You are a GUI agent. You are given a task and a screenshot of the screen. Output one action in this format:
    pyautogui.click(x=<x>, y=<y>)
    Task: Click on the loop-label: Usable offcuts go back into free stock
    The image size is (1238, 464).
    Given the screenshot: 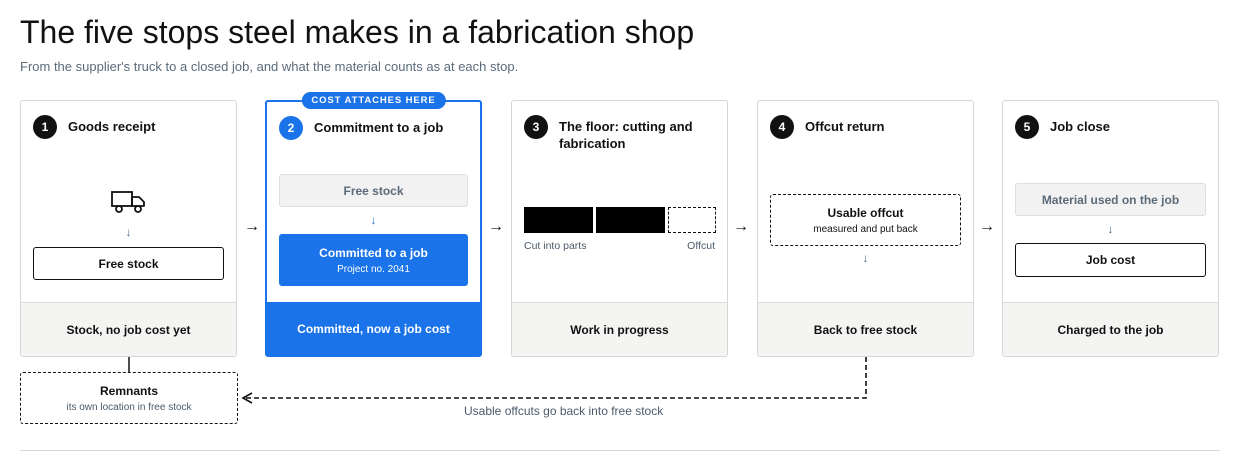 What is the action you would take?
    pyautogui.click(x=564, y=411)
    